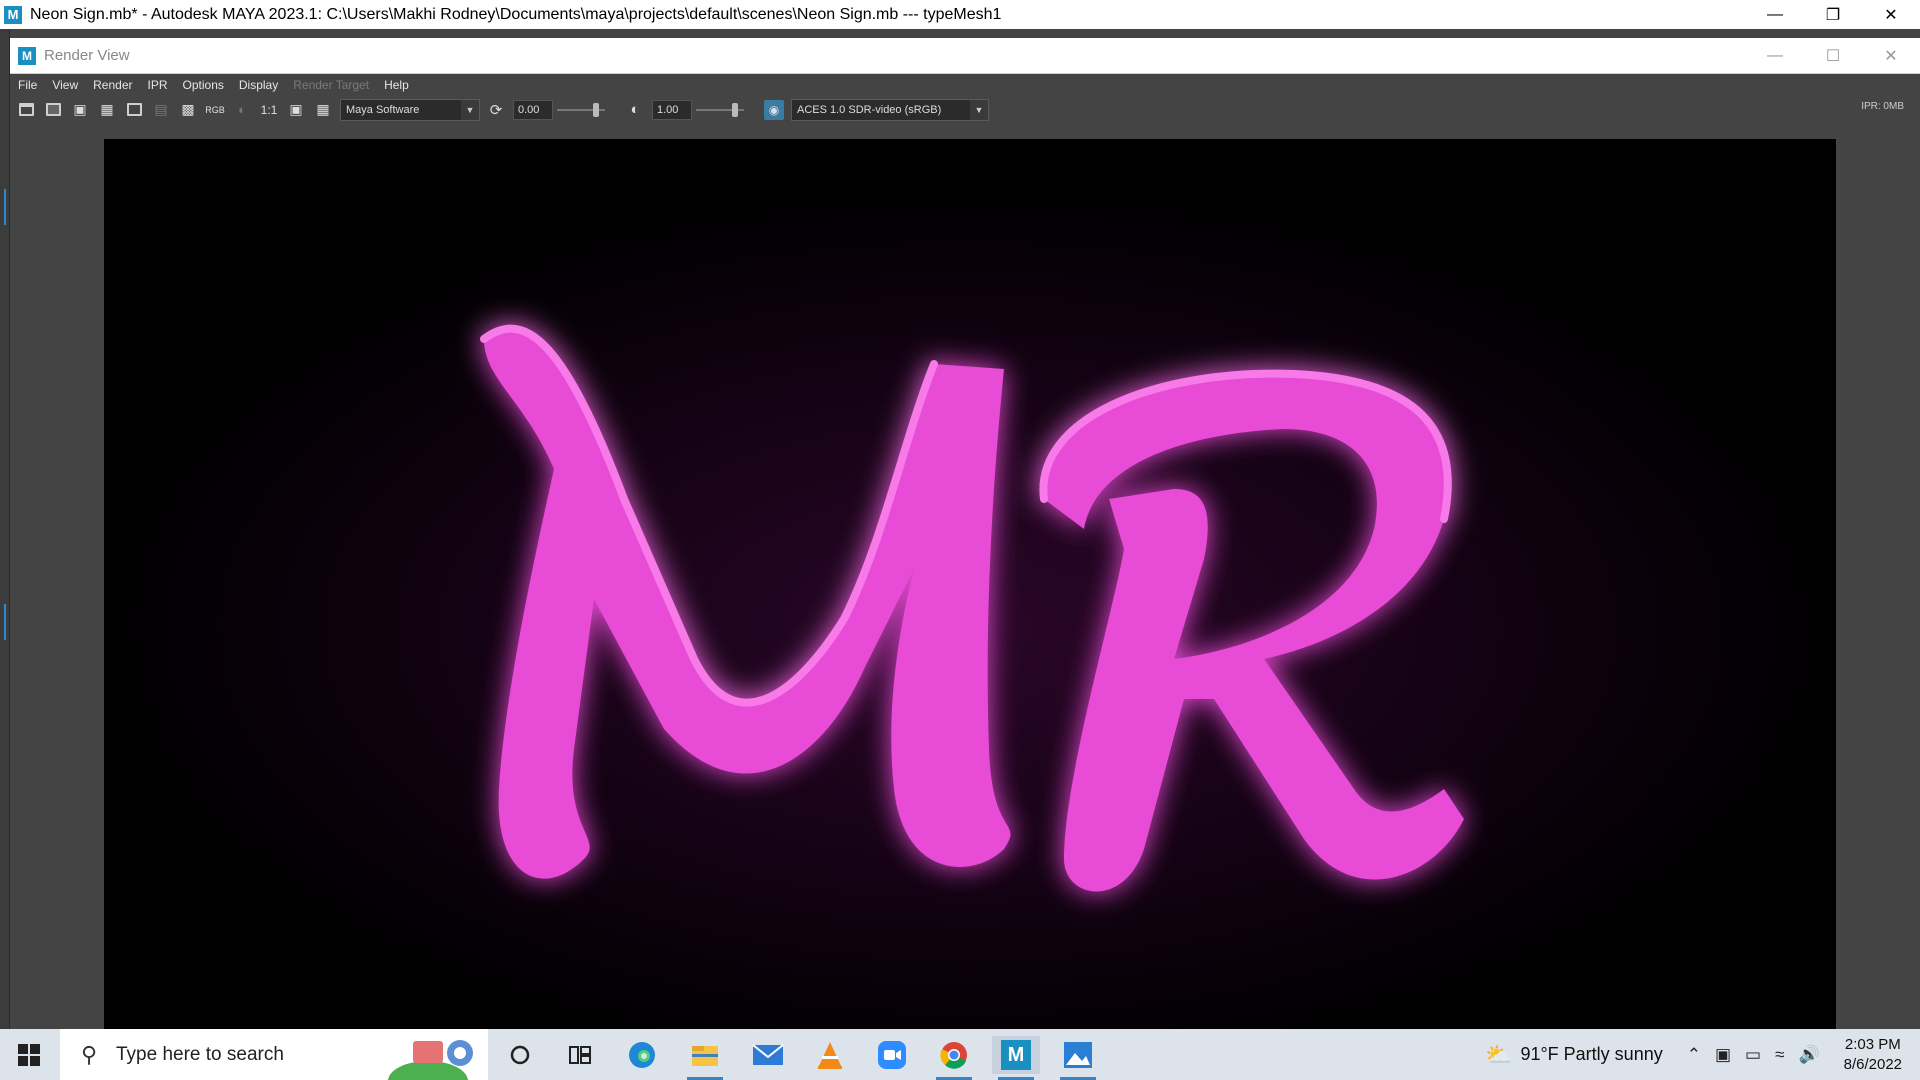 This screenshot has width=1920, height=1080. Describe the element at coordinates (672, 109) in the screenshot. I see `gamma-field: 1.00` at that location.